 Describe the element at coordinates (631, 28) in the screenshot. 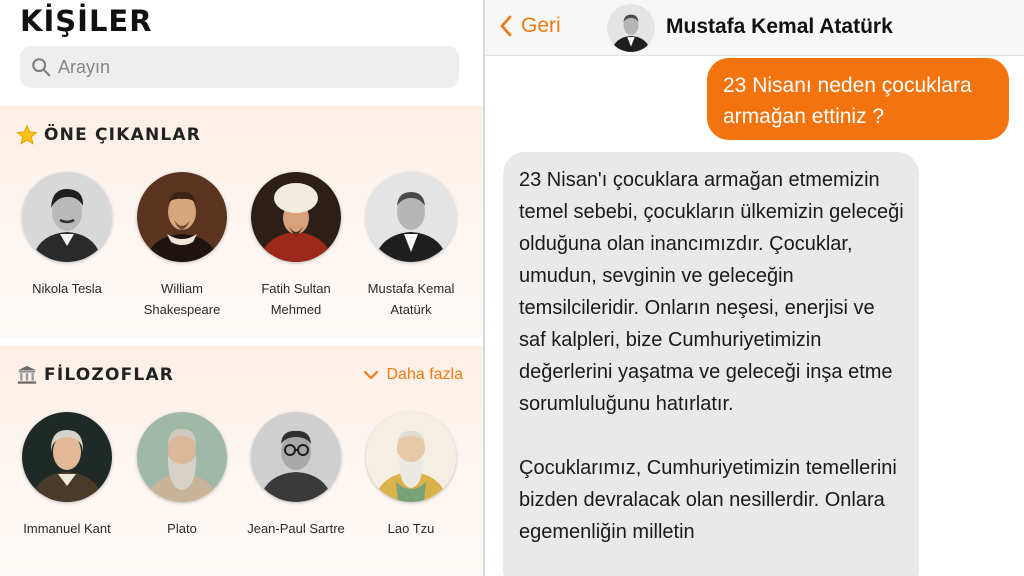

I see `contact-avatar` at that location.